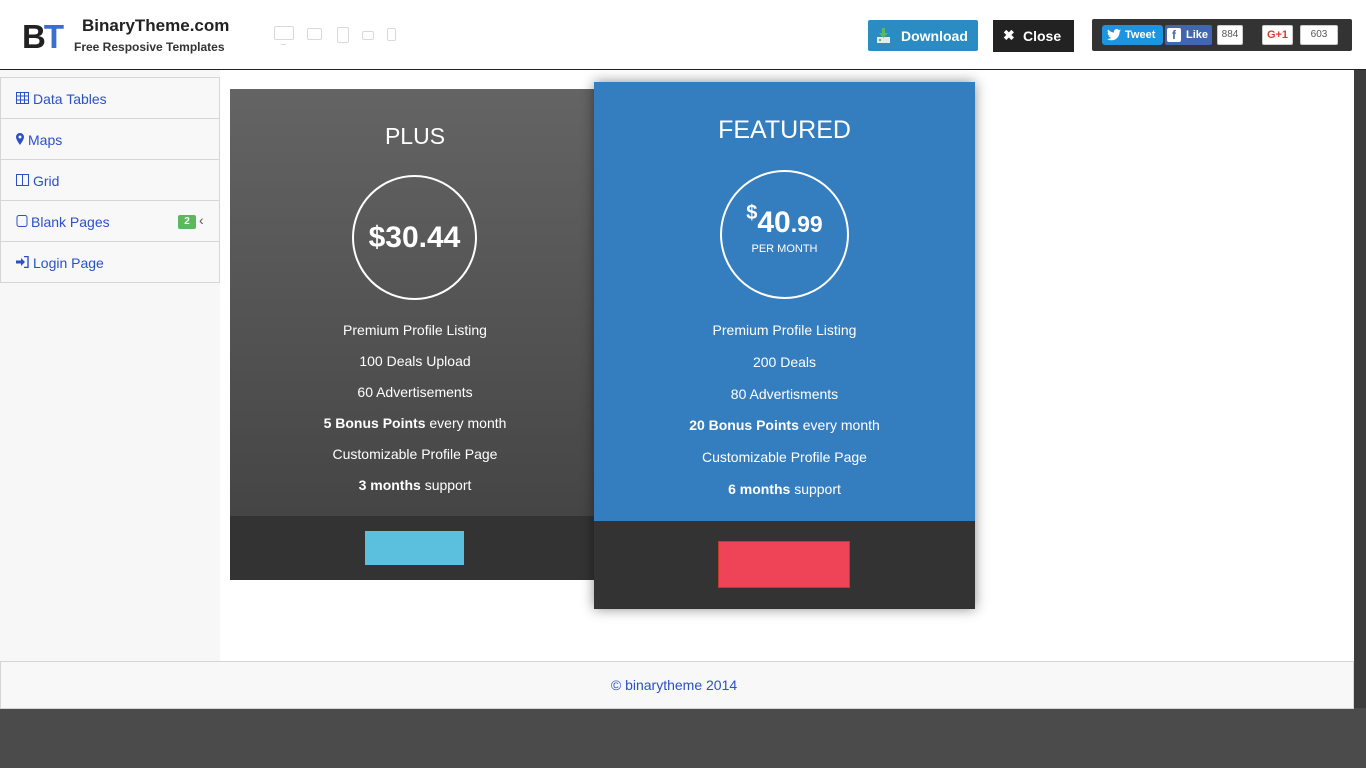 The image size is (1366, 768). I want to click on table-icon, so click(22, 98).